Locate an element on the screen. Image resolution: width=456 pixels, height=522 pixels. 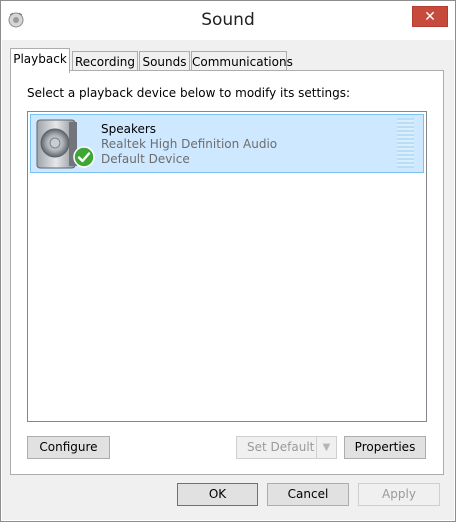
properties-button: Properties is located at coordinates (385, 447).